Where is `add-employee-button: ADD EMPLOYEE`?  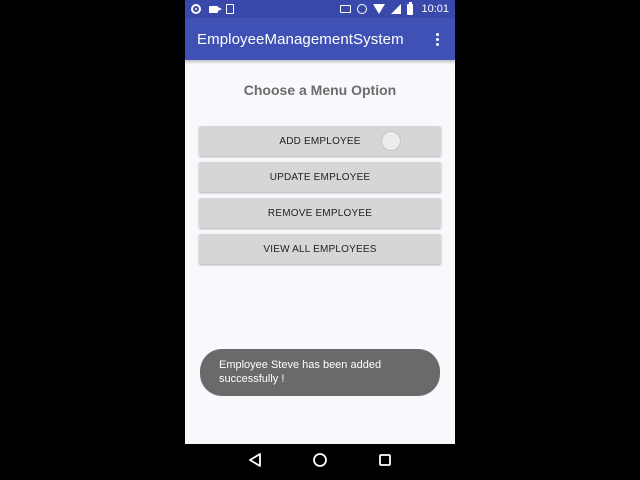 add-employee-button: ADD EMPLOYEE is located at coordinates (320, 141).